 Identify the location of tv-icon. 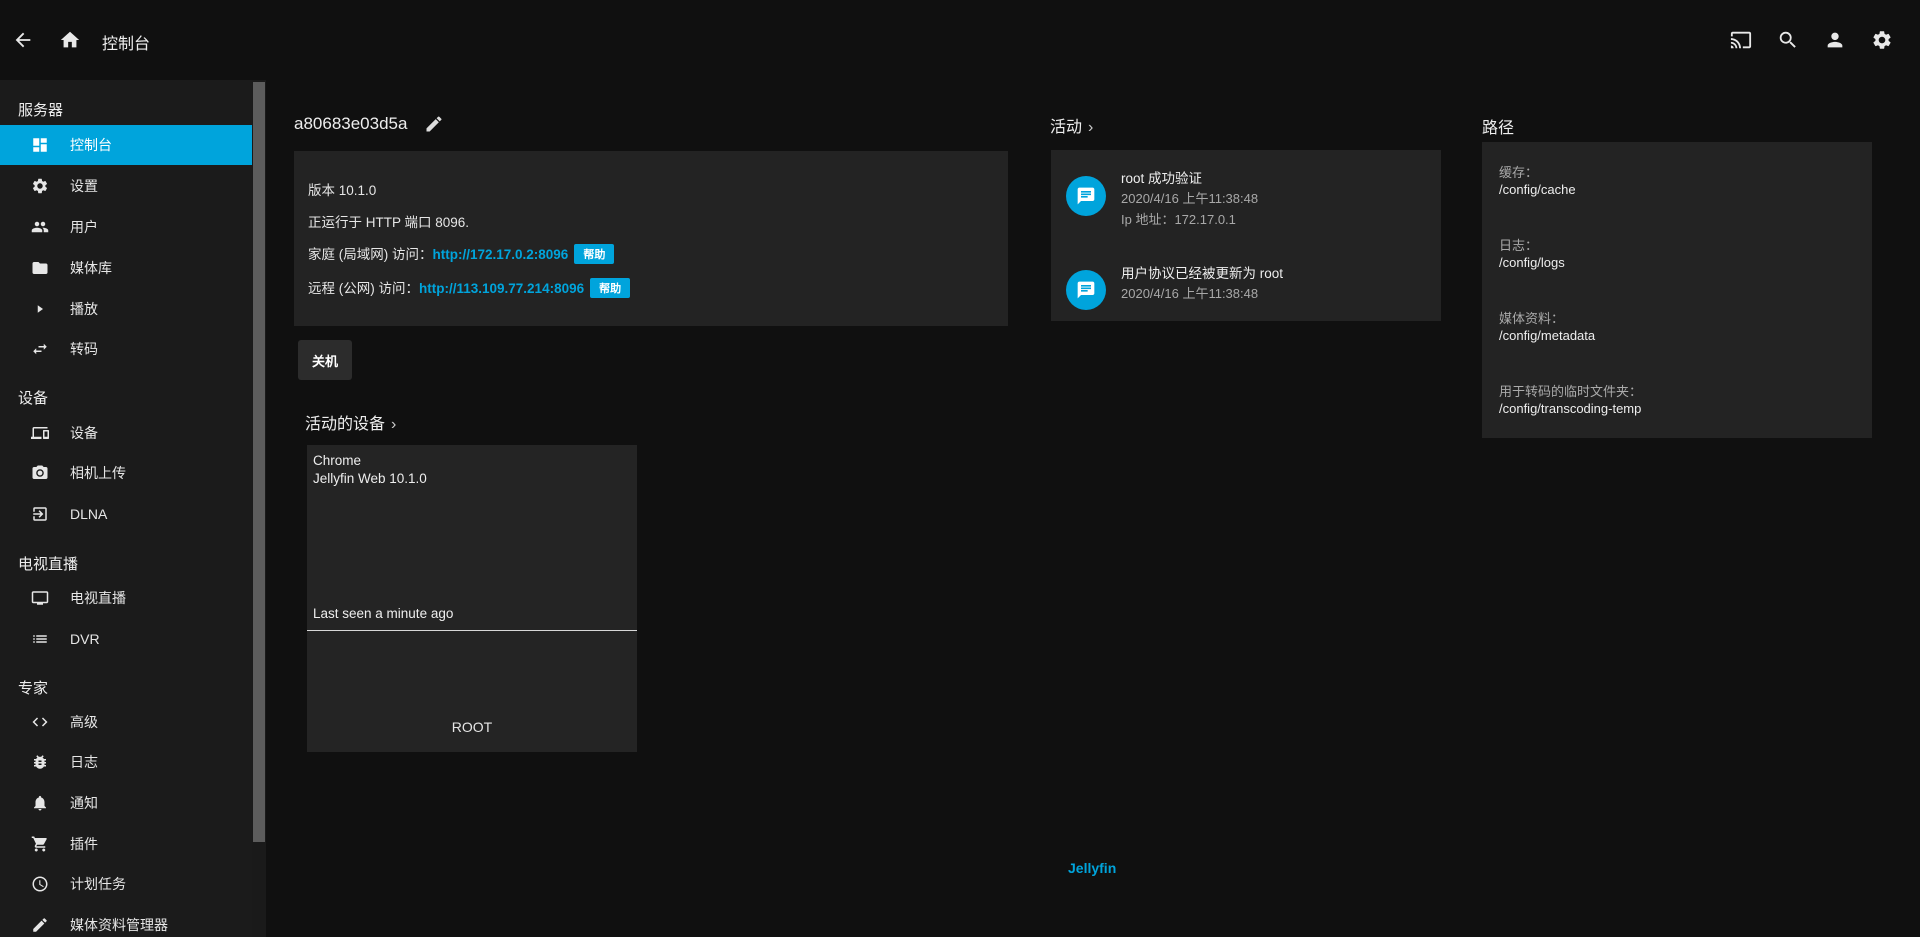
(40, 598).